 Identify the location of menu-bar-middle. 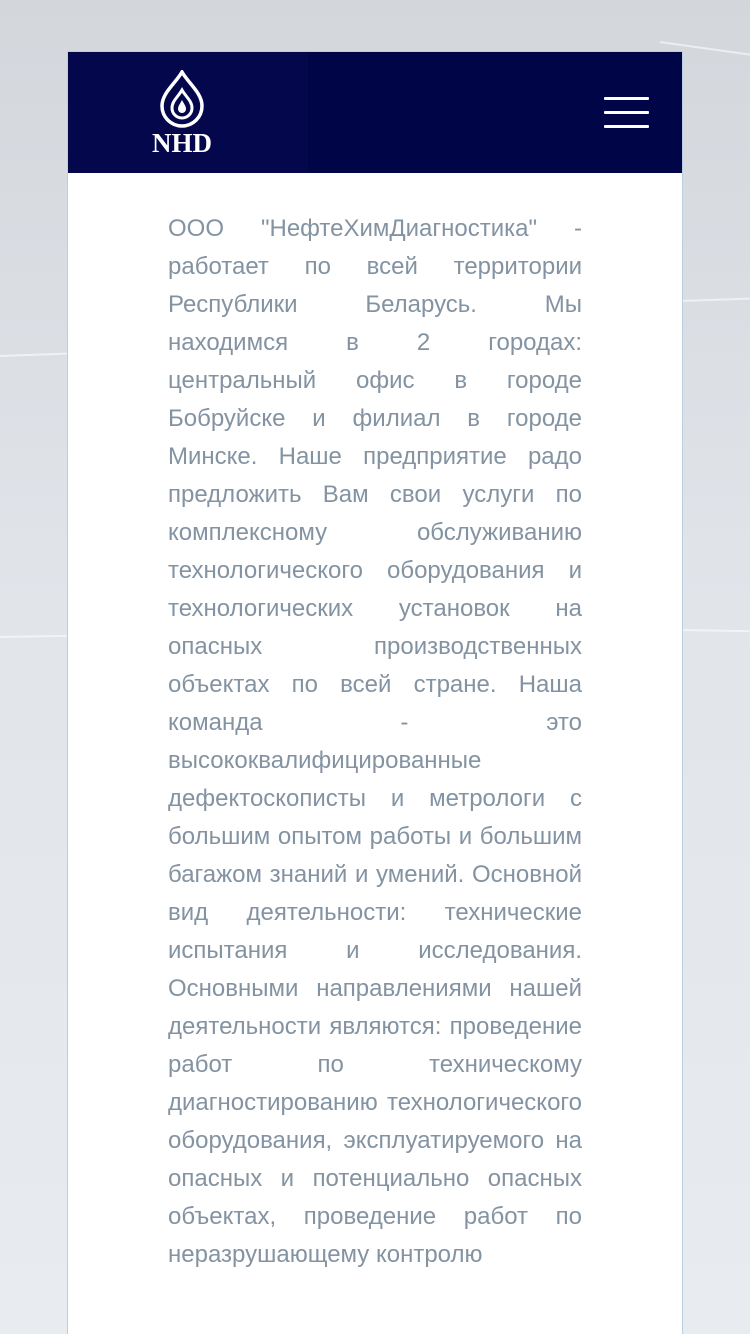
(626, 112).